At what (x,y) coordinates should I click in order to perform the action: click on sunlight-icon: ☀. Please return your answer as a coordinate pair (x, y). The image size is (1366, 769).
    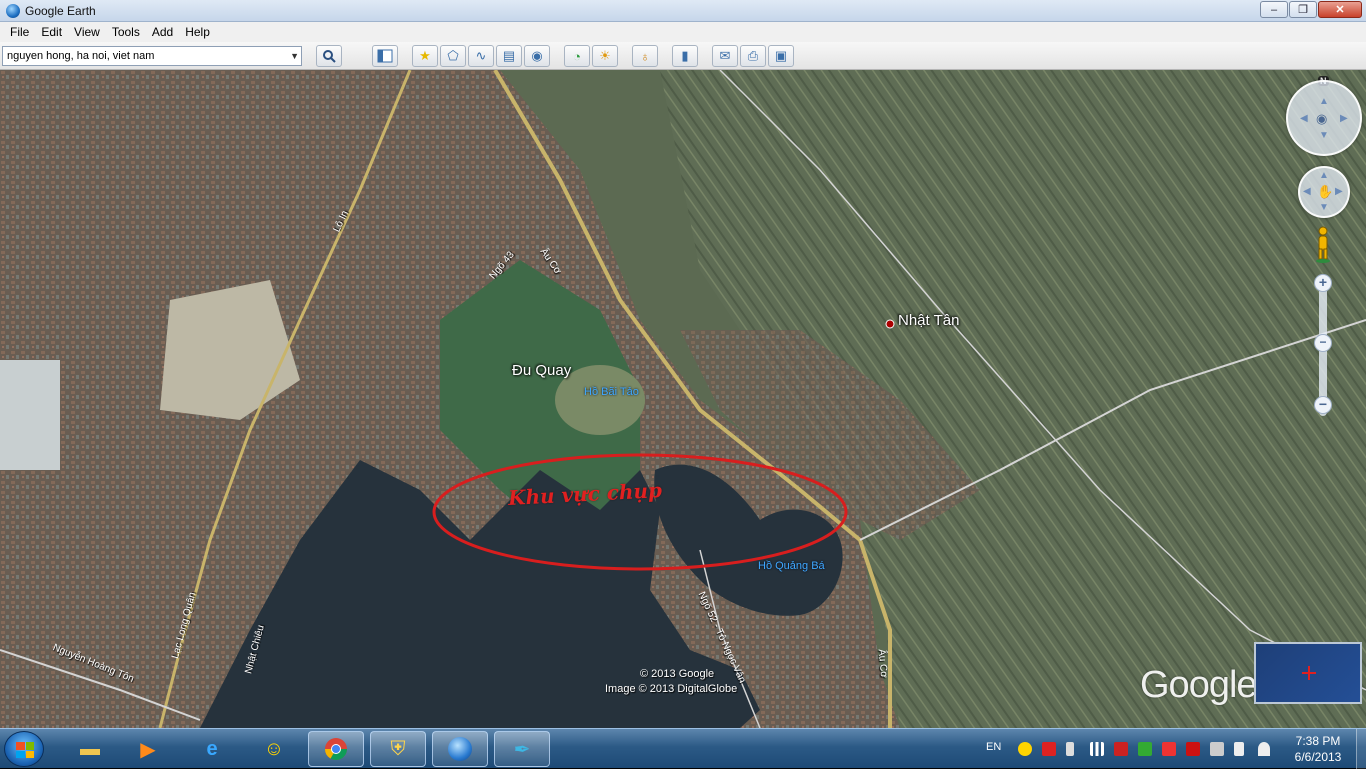
    Looking at the image, I should click on (605, 55).